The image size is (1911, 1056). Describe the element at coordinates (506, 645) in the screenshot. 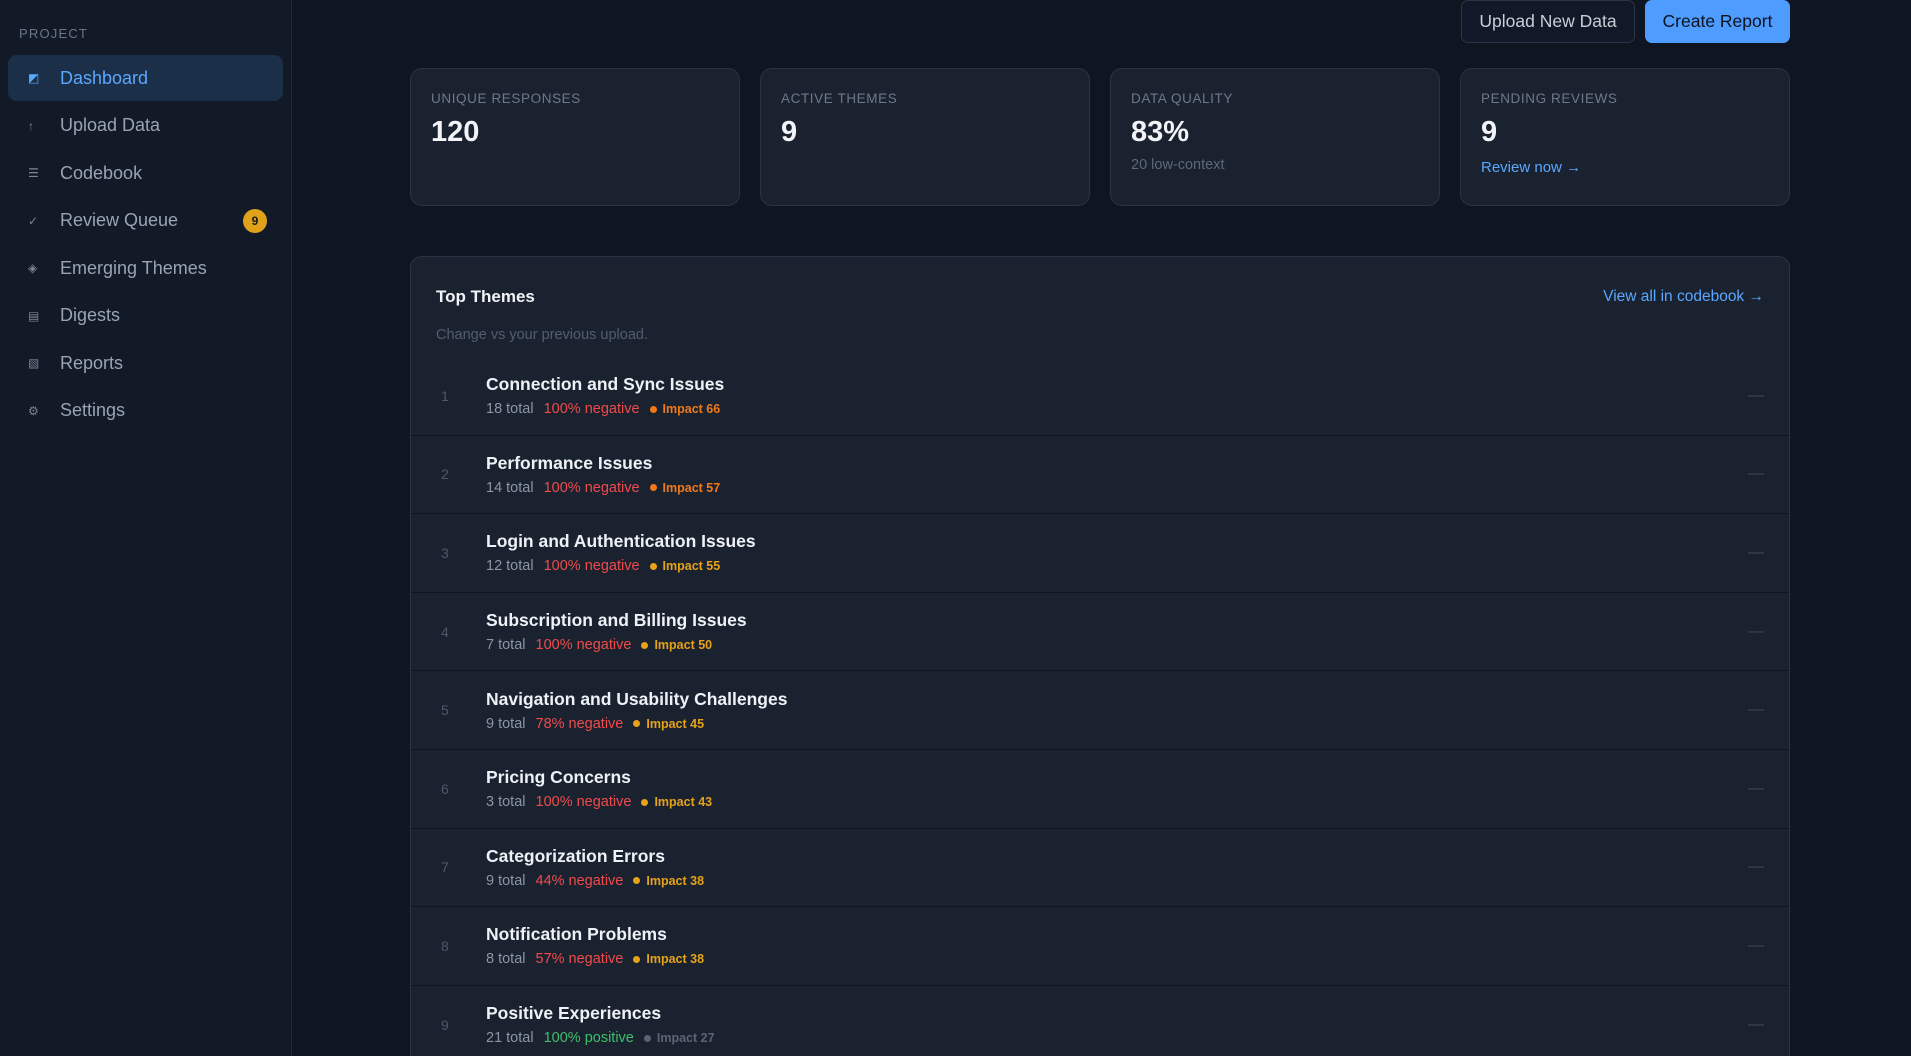

I see `theme-total: 7 total` at that location.